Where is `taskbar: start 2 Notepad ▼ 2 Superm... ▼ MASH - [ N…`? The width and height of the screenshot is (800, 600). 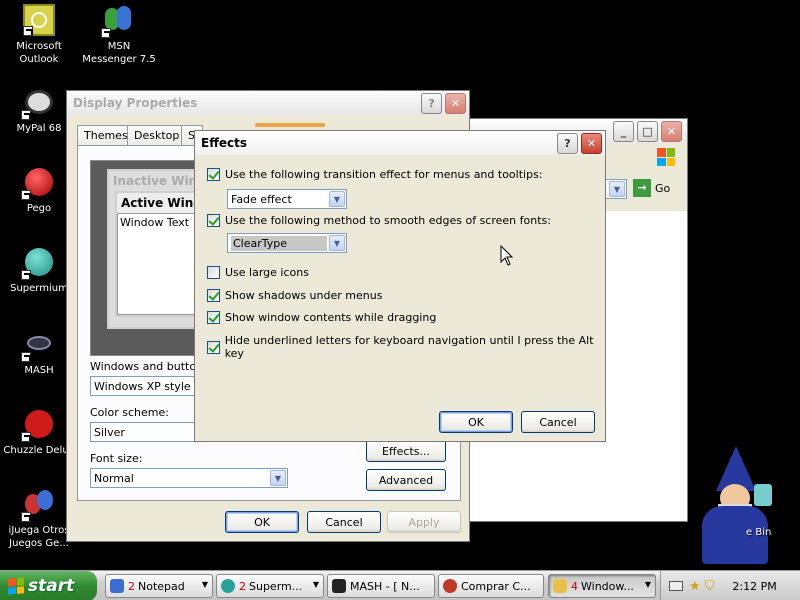 taskbar: start 2 Notepad ▼ 2 Superm... ▼ MASH - [ N… is located at coordinates (400, 585).